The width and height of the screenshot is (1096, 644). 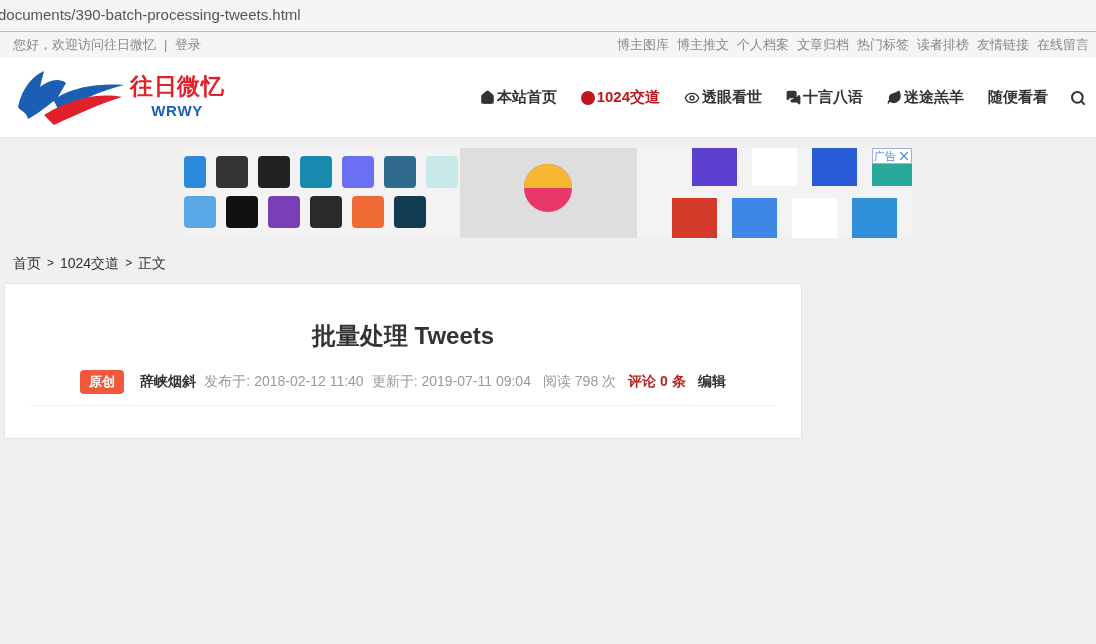 I want to click on nav-link: 迷途羔羊, so click(x=925, y=97).